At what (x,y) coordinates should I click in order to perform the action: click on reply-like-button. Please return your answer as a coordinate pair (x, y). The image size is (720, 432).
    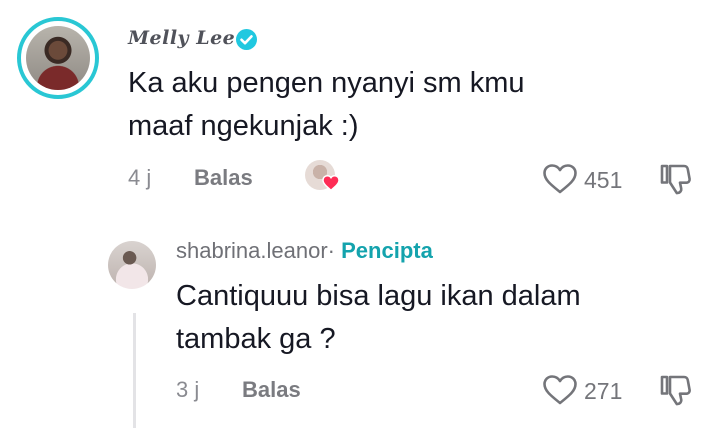
    Looking at the image, I should click on (560, 390).